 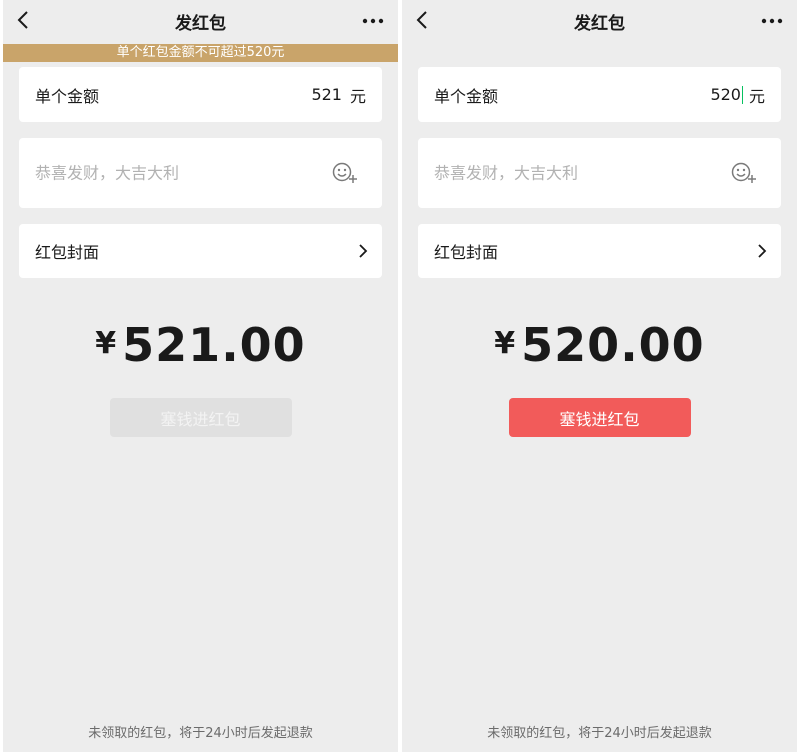 What do you see at coordinates (214, 345) in the screenshot?
I see `total-value: 521.00` at bounding box center [214, 345].